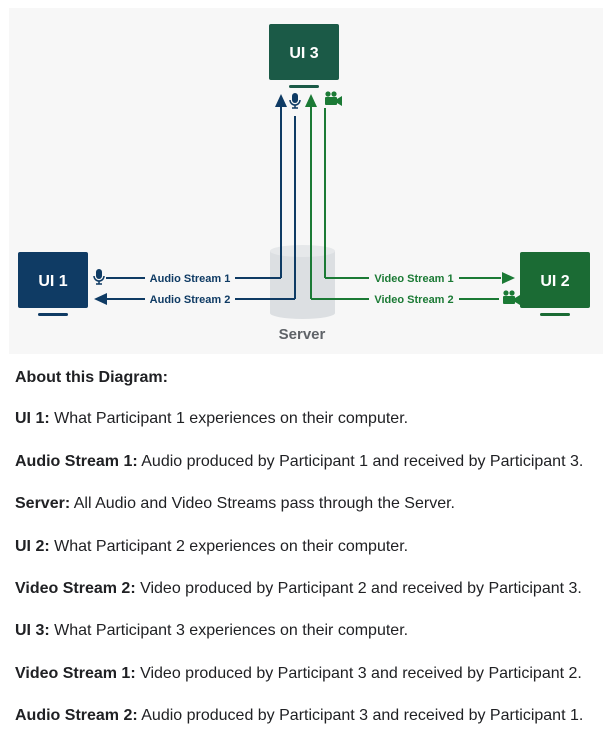  Describe the element at coordinates (91, 377) in the screenshot. I see `about-heading: About this Diagram:` at that location.